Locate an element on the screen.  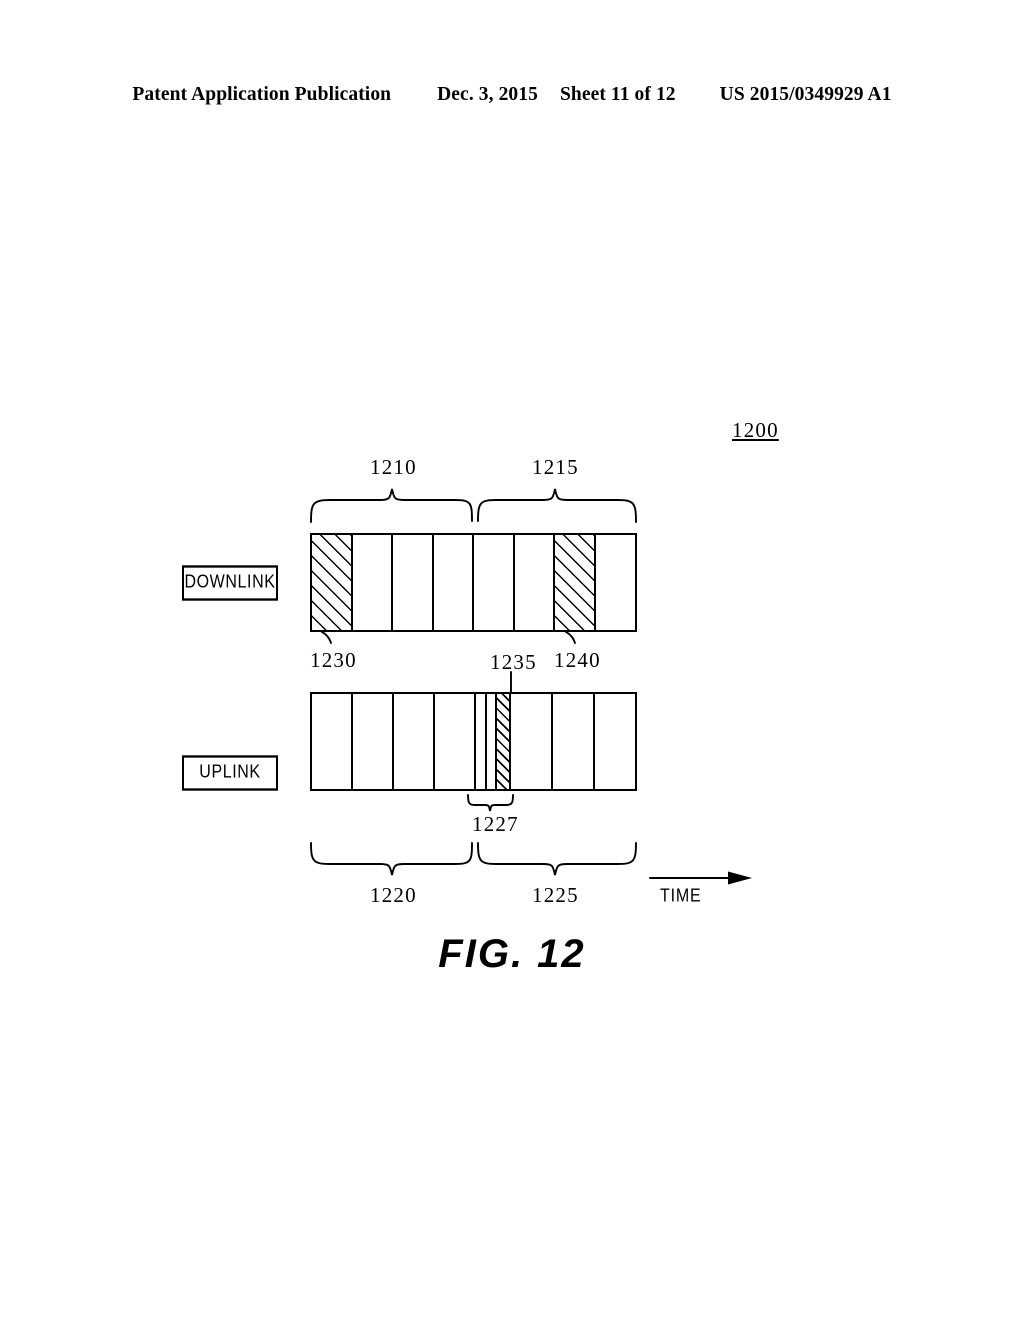
reference-1230: 1230 is located at coordinates (333, 660).